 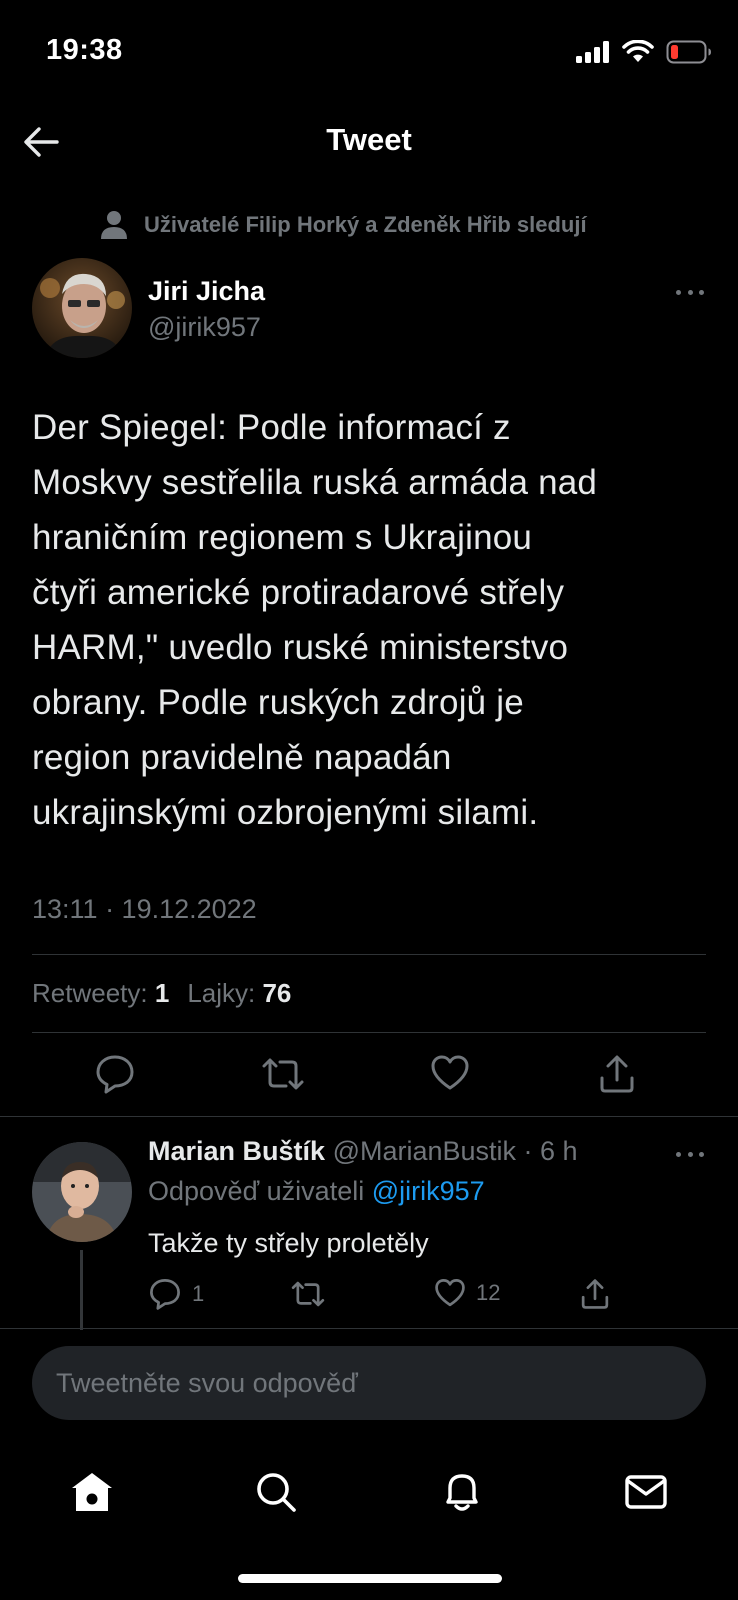 I want to click on tweet-actions, so click(x=369, y=1084).